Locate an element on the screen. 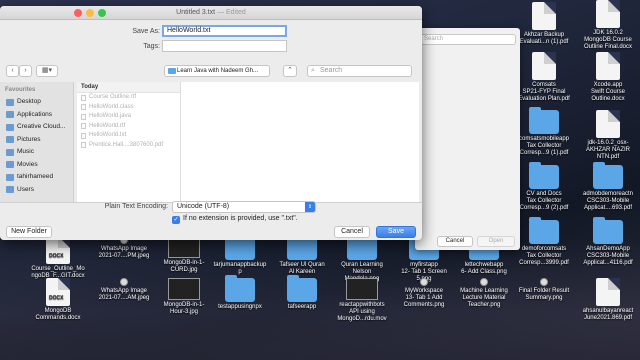 This screenshot has width=640, height=360. desktop-item: Final Folder Result Summary.png is located at coordinates (544, 290).